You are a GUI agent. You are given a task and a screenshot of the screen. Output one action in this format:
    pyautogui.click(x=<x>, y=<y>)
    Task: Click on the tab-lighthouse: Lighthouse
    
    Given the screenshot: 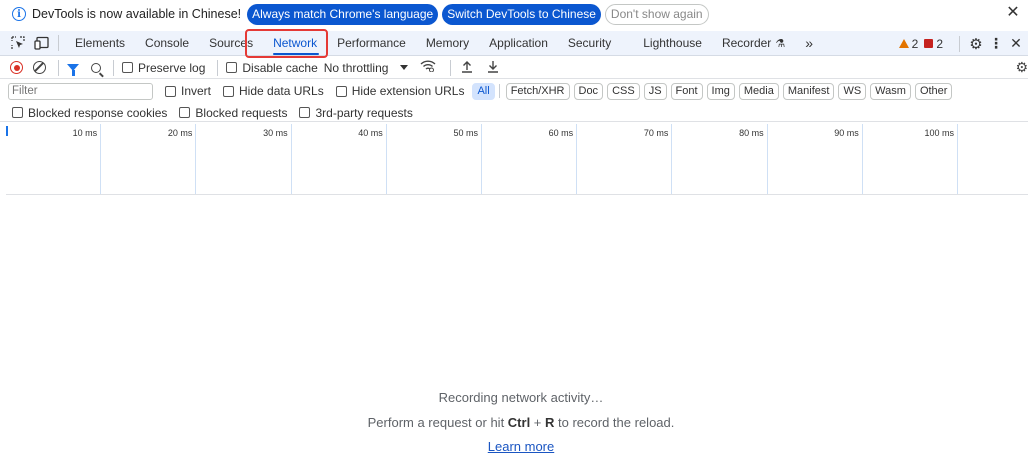 What is the action you would take?
    pyautogui.click(x=672, y=43)
    